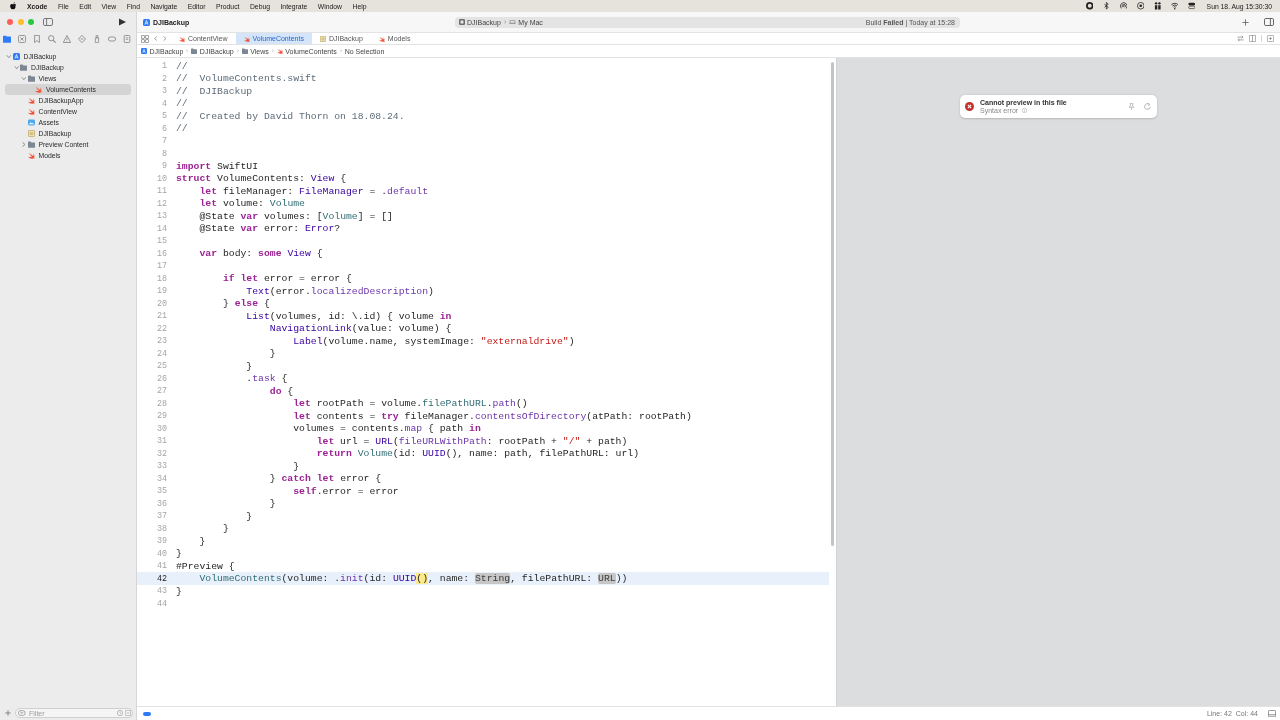  I want to click on panel-icon, so click(1269, 22).